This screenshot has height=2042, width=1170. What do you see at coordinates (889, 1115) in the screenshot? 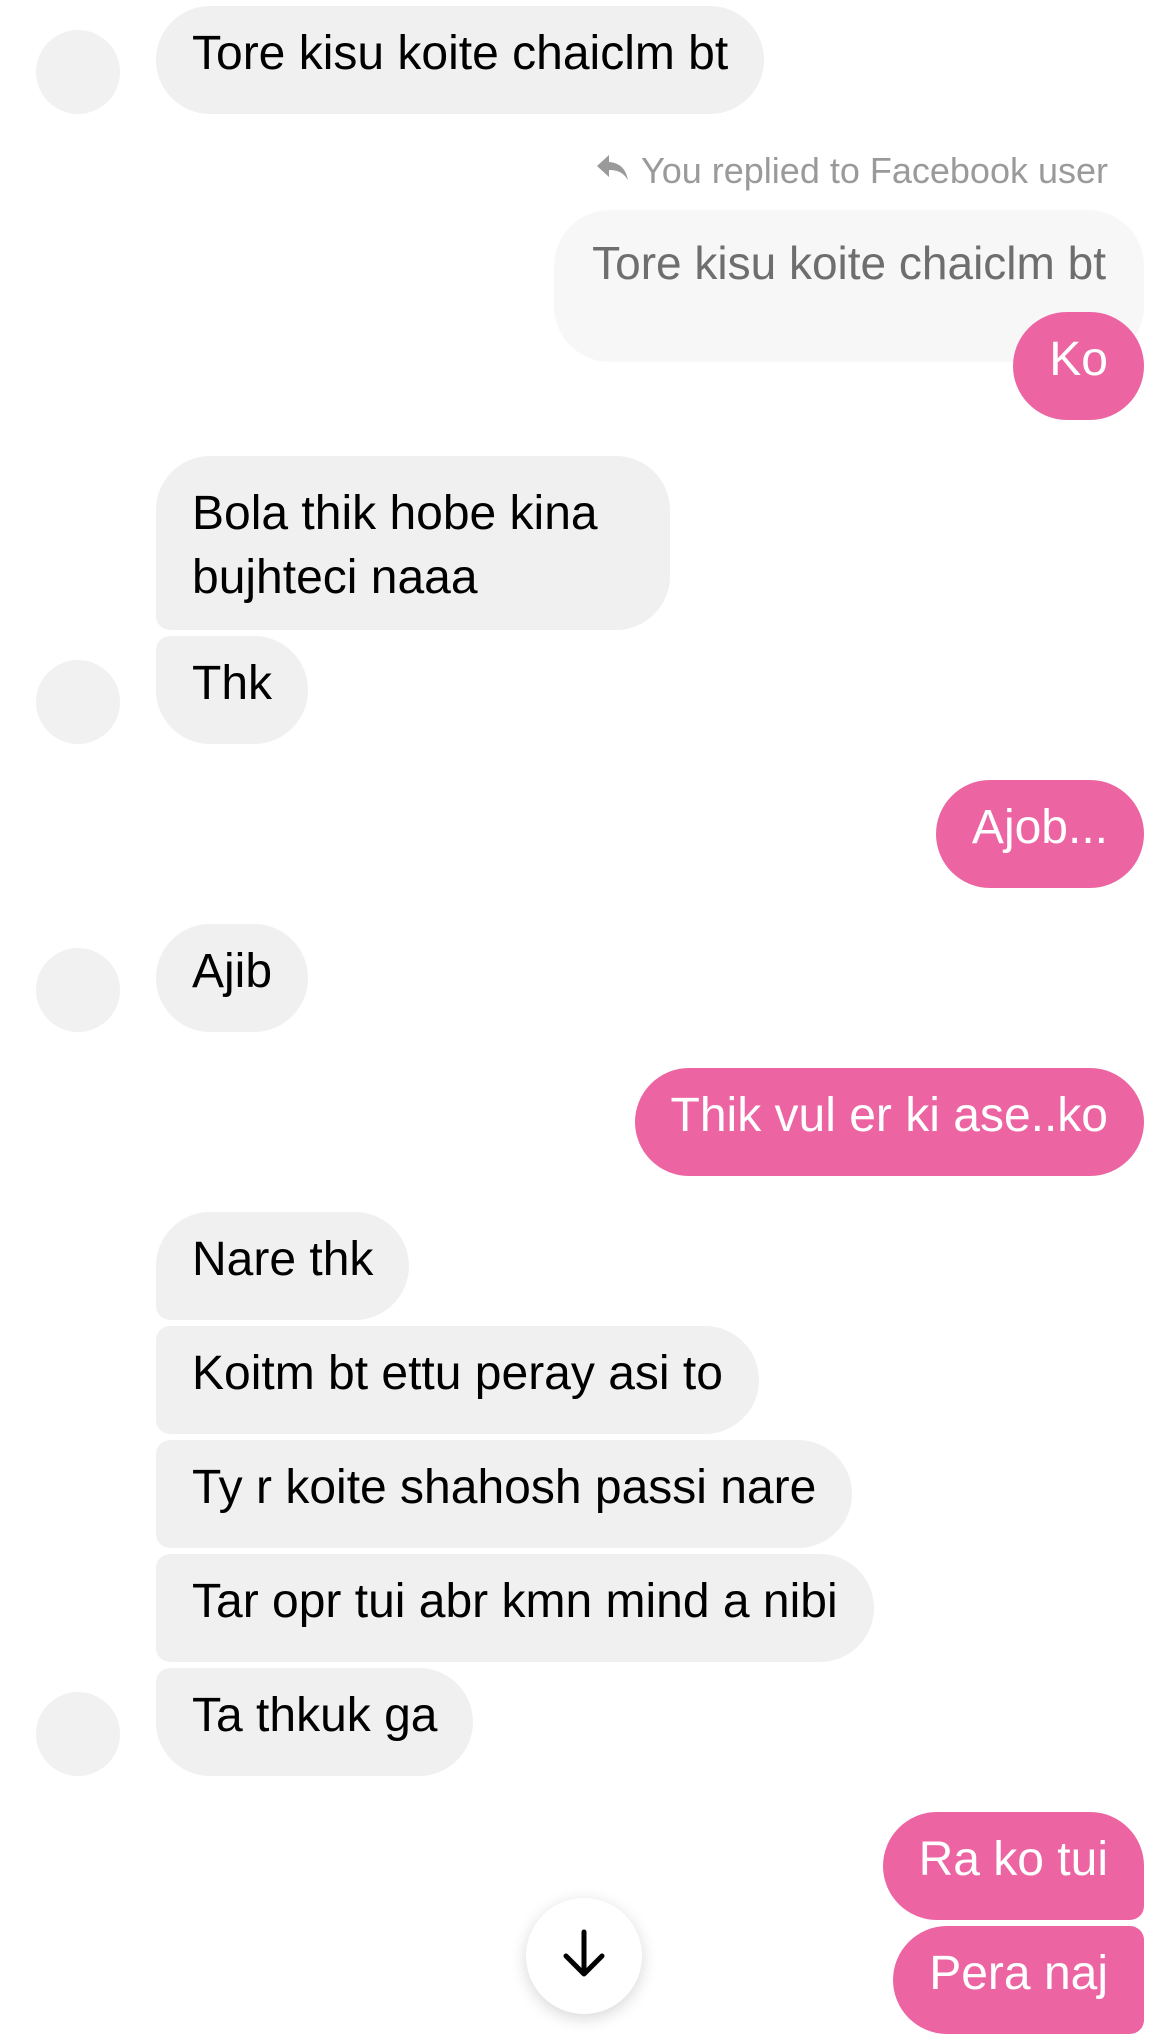
I see `message-text: Thik vul er ki ase..ko` at bounding box center [889, 1115].